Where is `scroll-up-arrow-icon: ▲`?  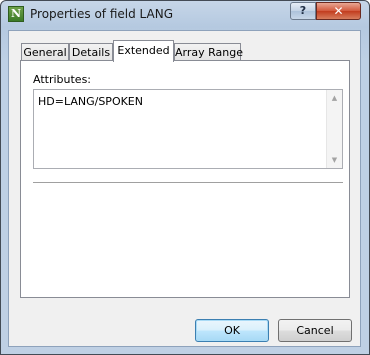
scroll-up-arrow-icon: ▲ is located at coordinates (334, 98).